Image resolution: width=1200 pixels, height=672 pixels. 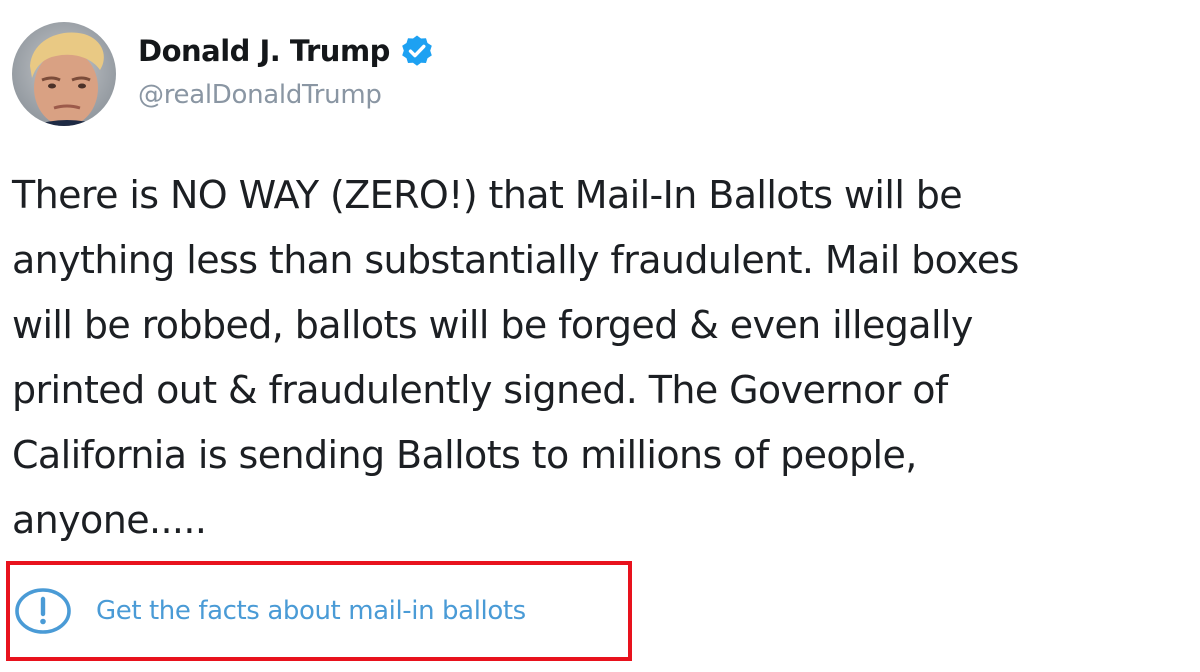 I want to click on fact-check-highlight-box: Get the facts about mail-in ballots, so click(x=319, y=611).